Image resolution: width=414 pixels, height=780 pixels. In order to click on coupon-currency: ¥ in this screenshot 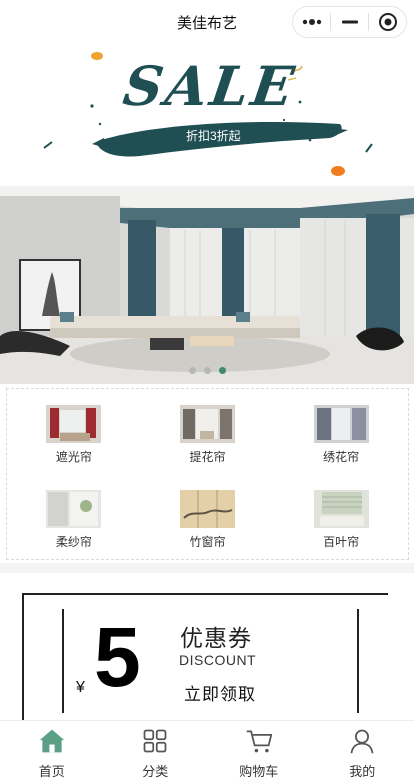, I will do `click(80, 687)`.